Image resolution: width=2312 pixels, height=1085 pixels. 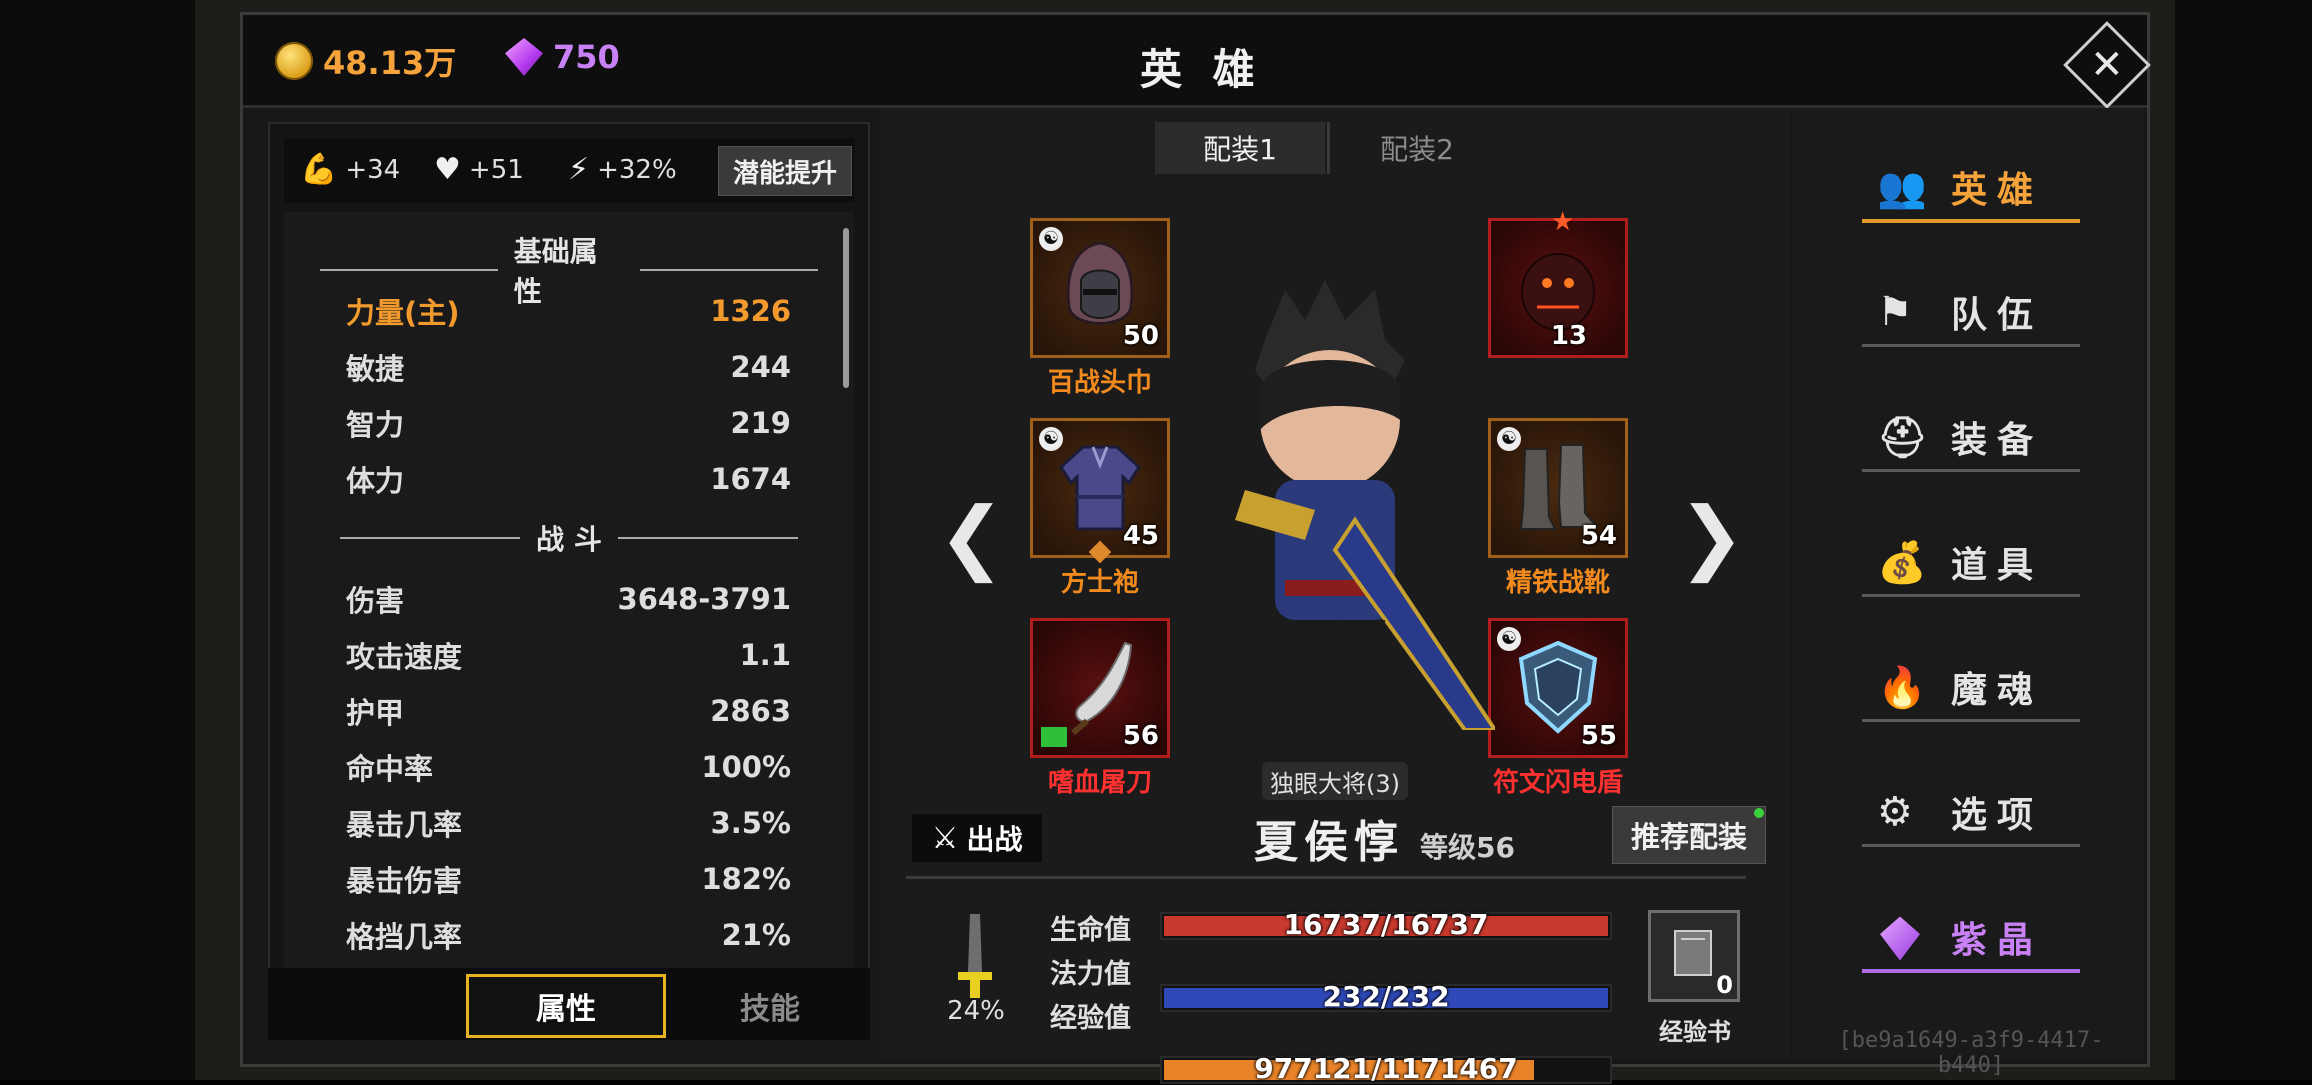 What do you see at coordinates (568, 711) in the screenshot?
I see `stat-row-armor: 护甲 2863` at bounding box center [568, 711].